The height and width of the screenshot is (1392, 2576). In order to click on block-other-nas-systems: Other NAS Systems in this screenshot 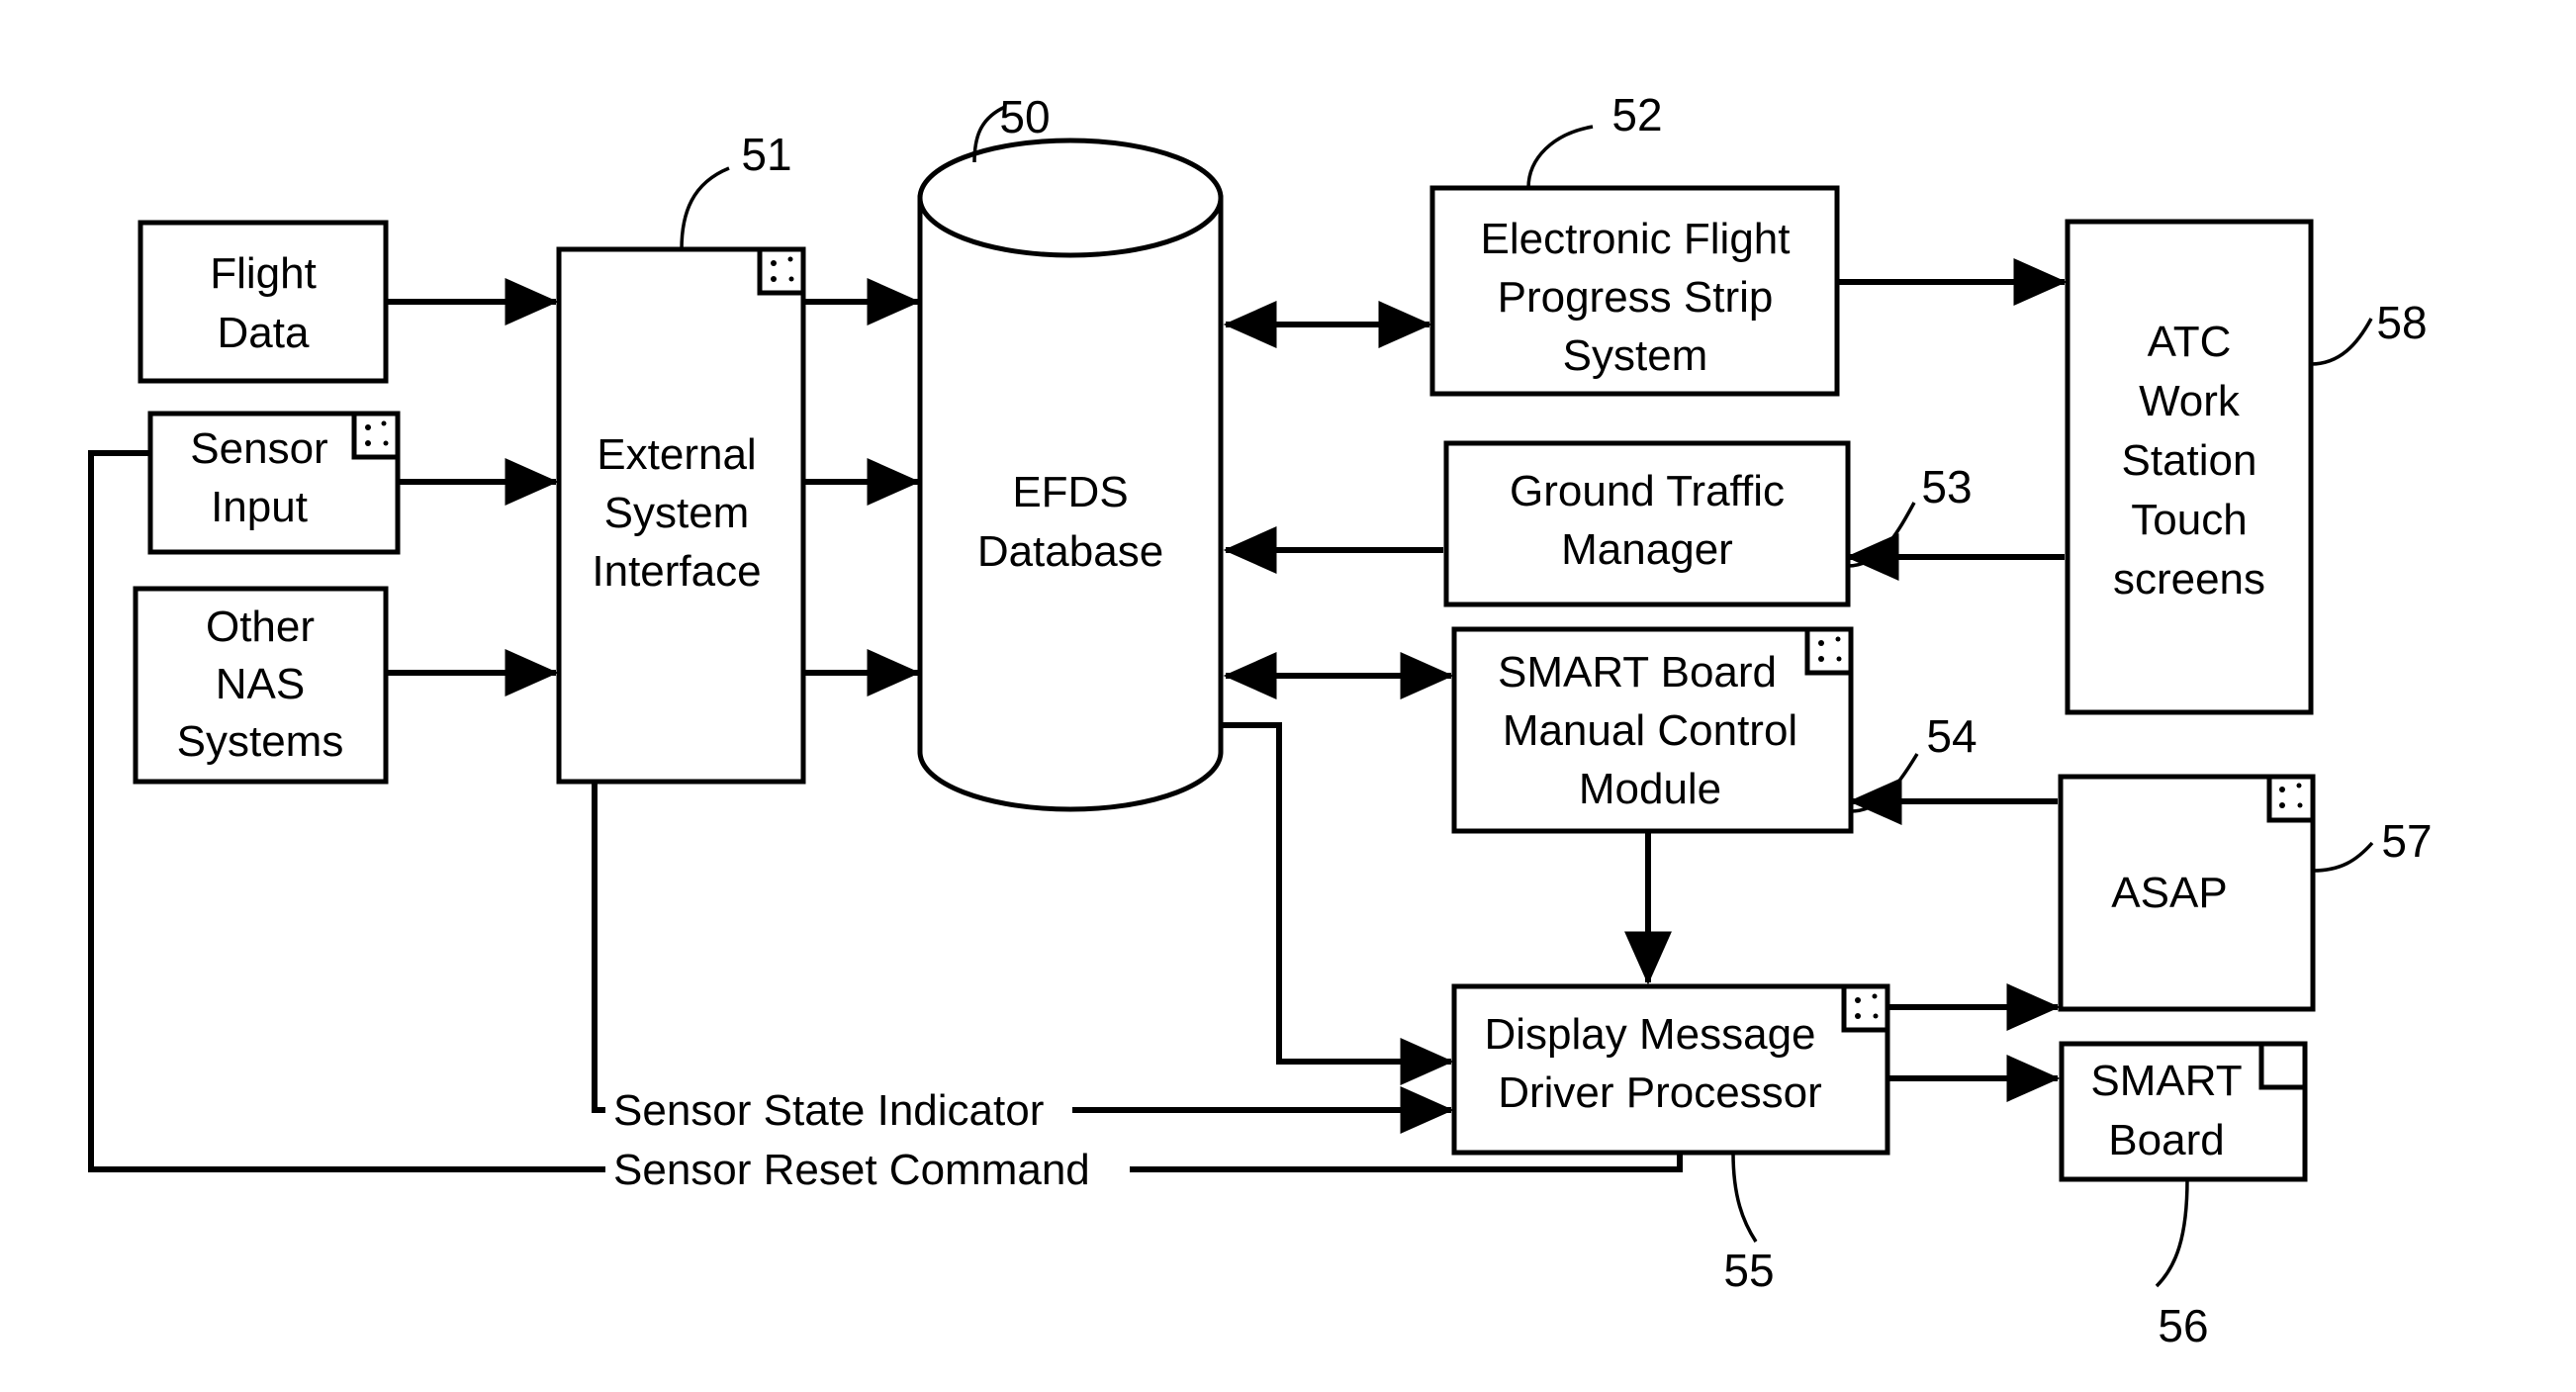, I will do `click(261, 685)`.